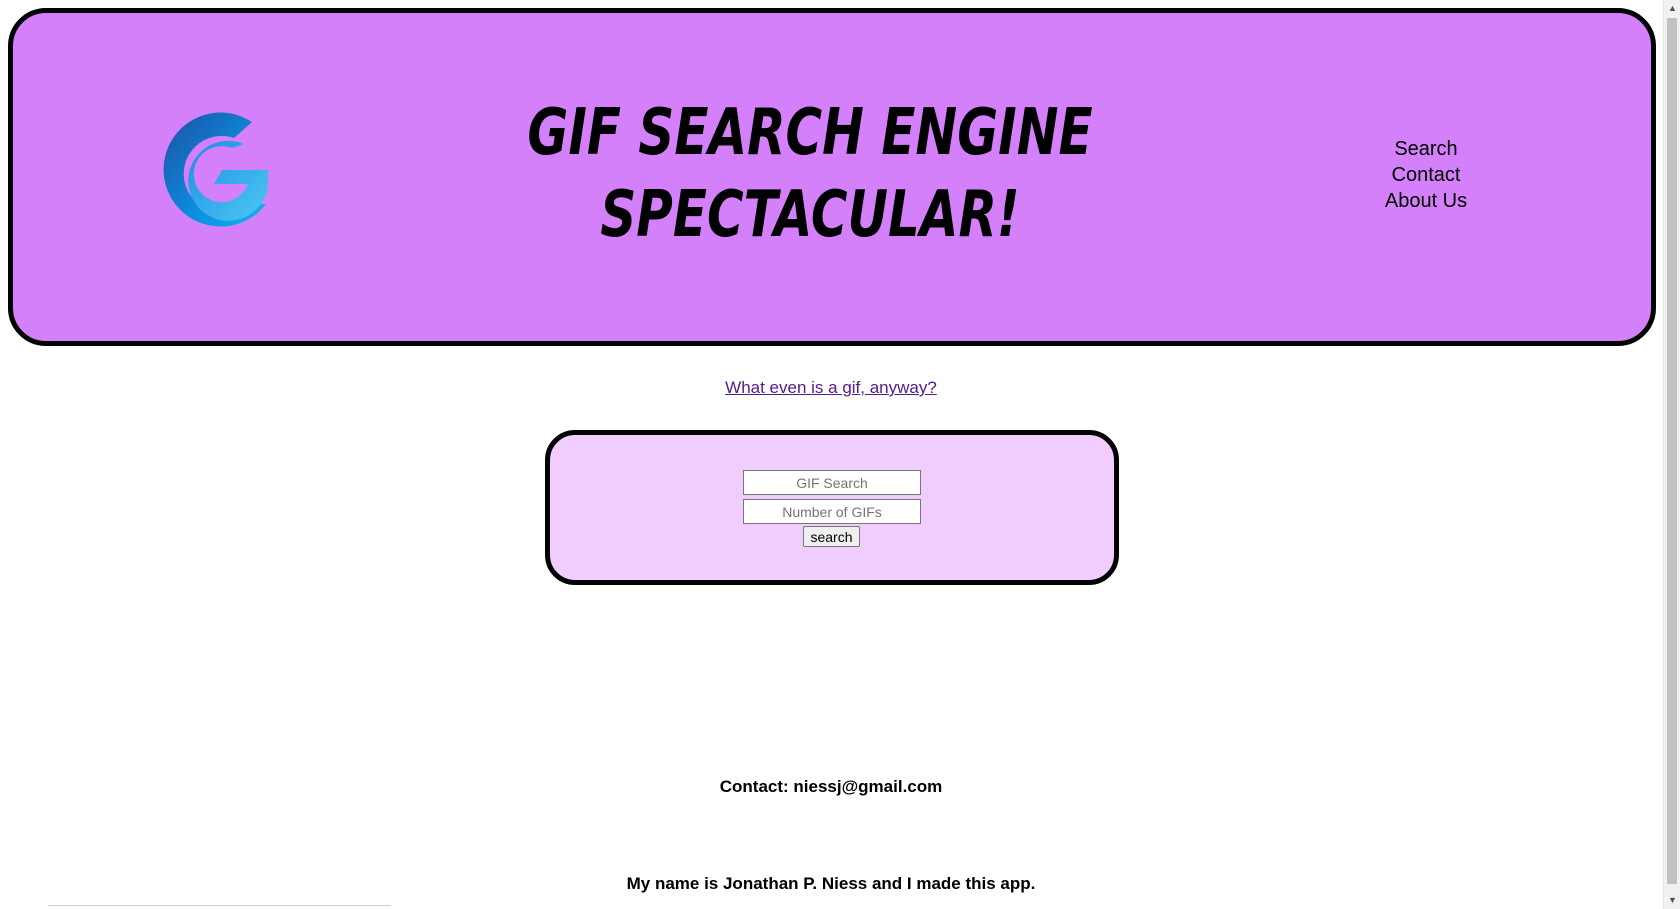  What do you see at coordinates (1426, 201) in the screenshot?
I see `nav-about-us-link: About Us` at bounding box center [1426, 201].